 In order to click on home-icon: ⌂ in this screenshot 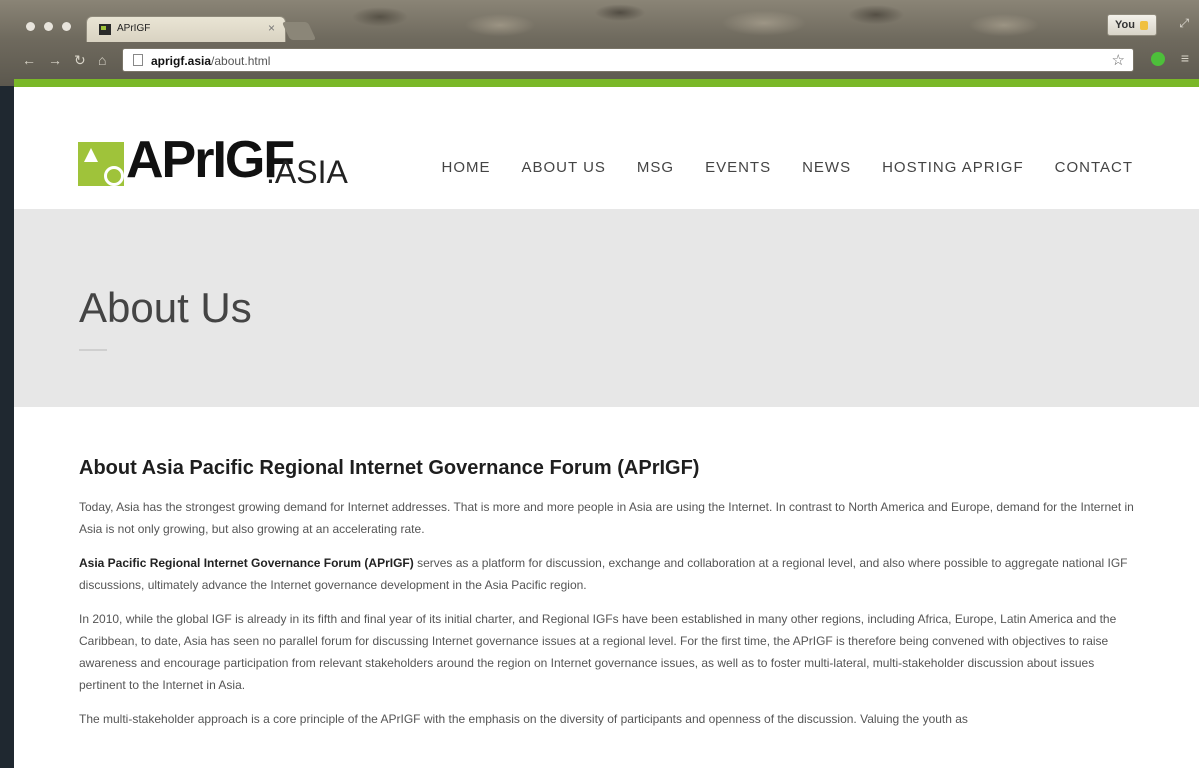, I will do `click(102, 60)`.